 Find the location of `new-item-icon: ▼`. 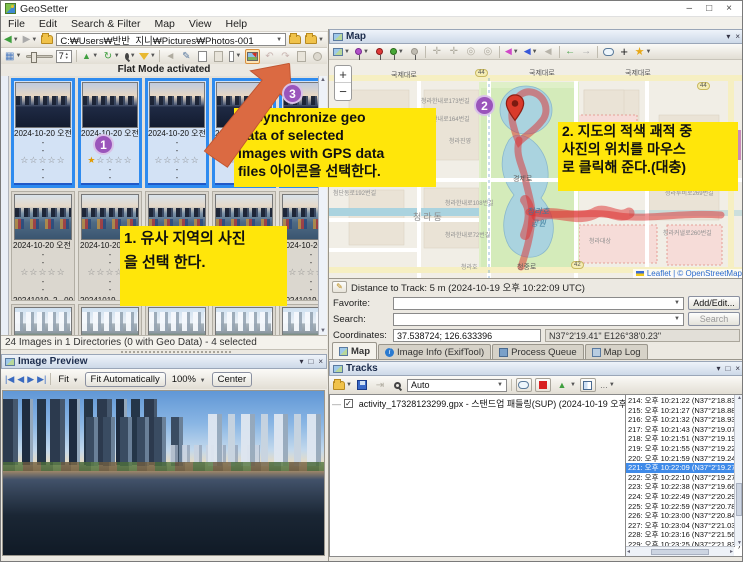

new-item-icon: ▼ is located at coordinates (235, 56).